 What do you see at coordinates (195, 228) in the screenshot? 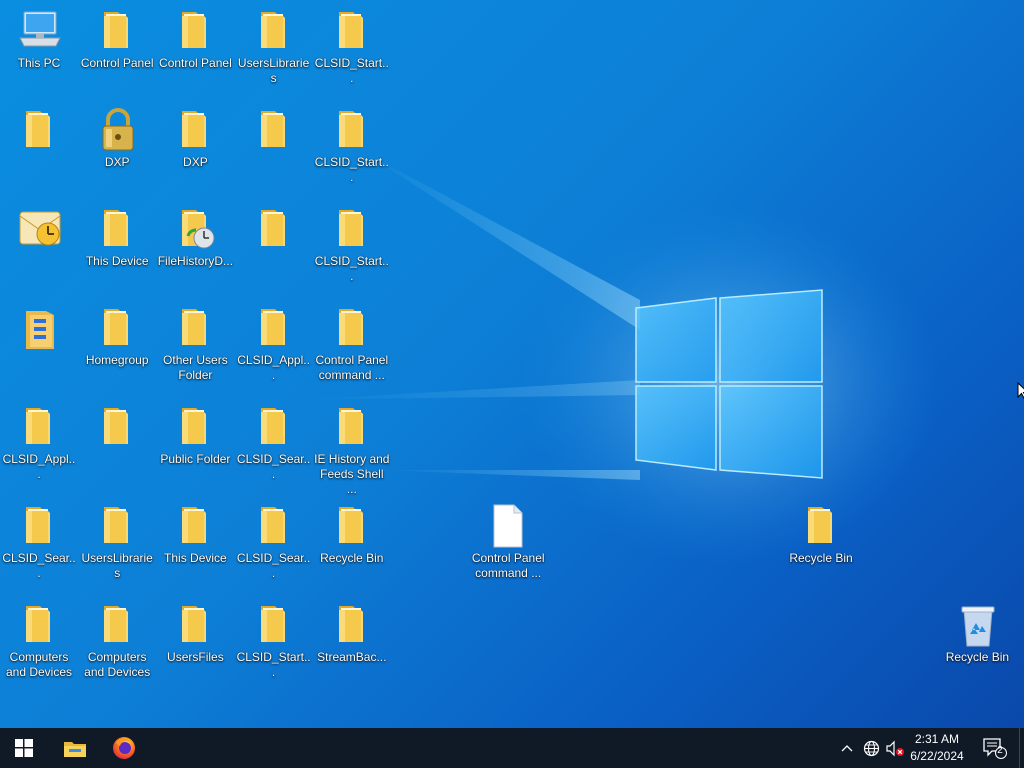
I see `file-history-icon` at bounding box center [195, 228].